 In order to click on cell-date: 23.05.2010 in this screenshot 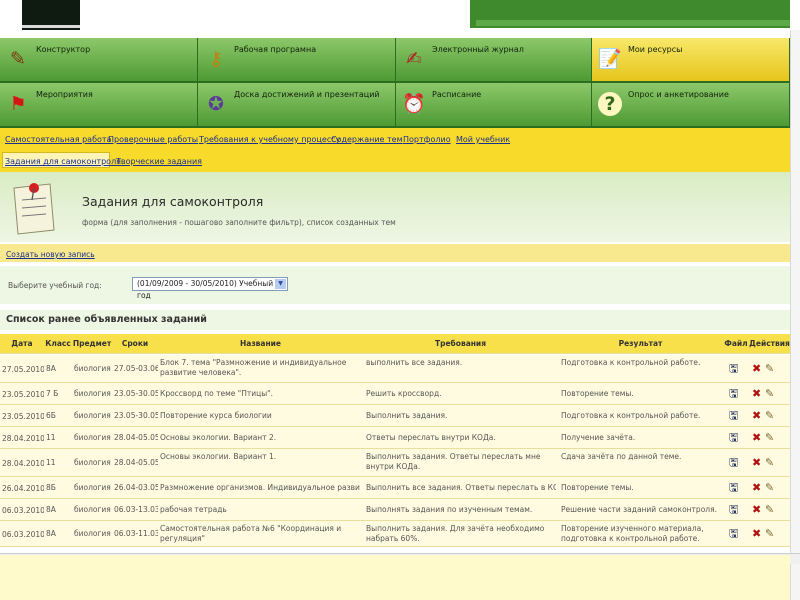, I will do `click(23, 394)`.